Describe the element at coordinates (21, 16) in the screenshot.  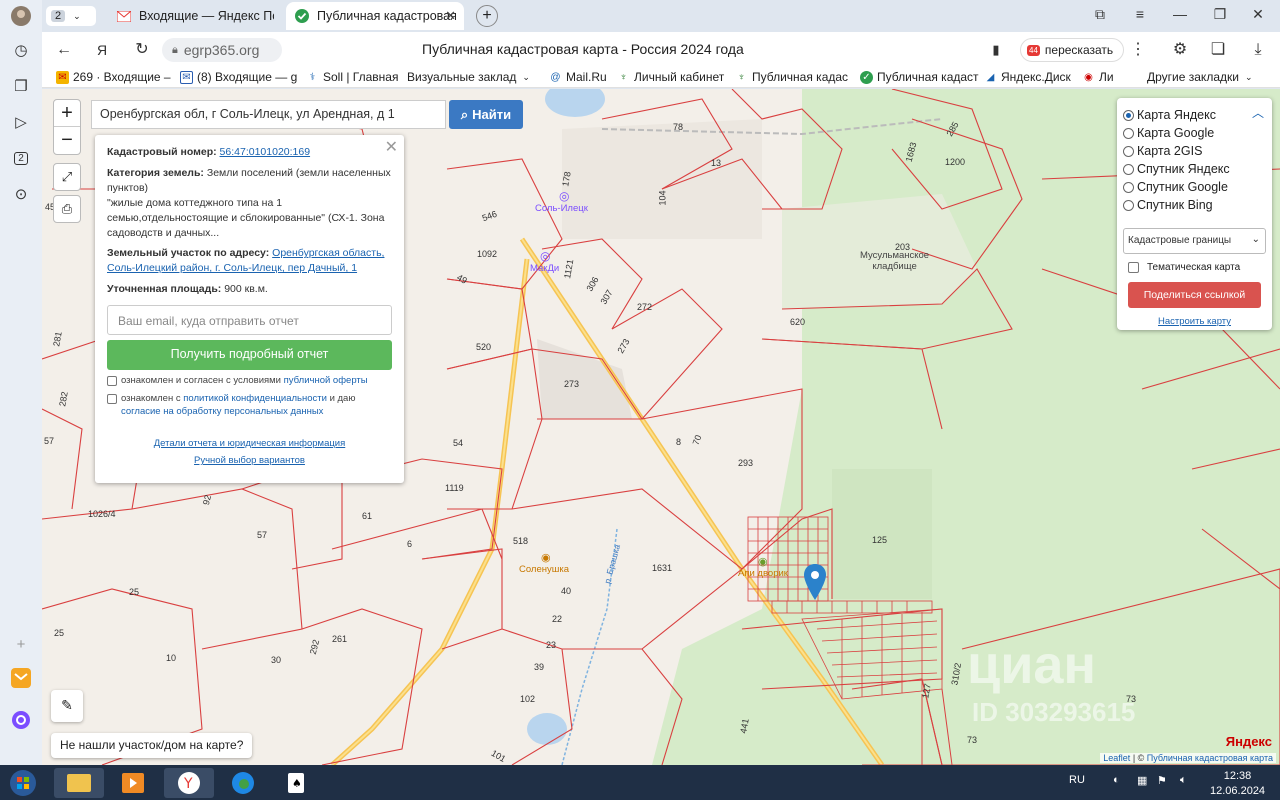
I see `profile-avatar` at that location.